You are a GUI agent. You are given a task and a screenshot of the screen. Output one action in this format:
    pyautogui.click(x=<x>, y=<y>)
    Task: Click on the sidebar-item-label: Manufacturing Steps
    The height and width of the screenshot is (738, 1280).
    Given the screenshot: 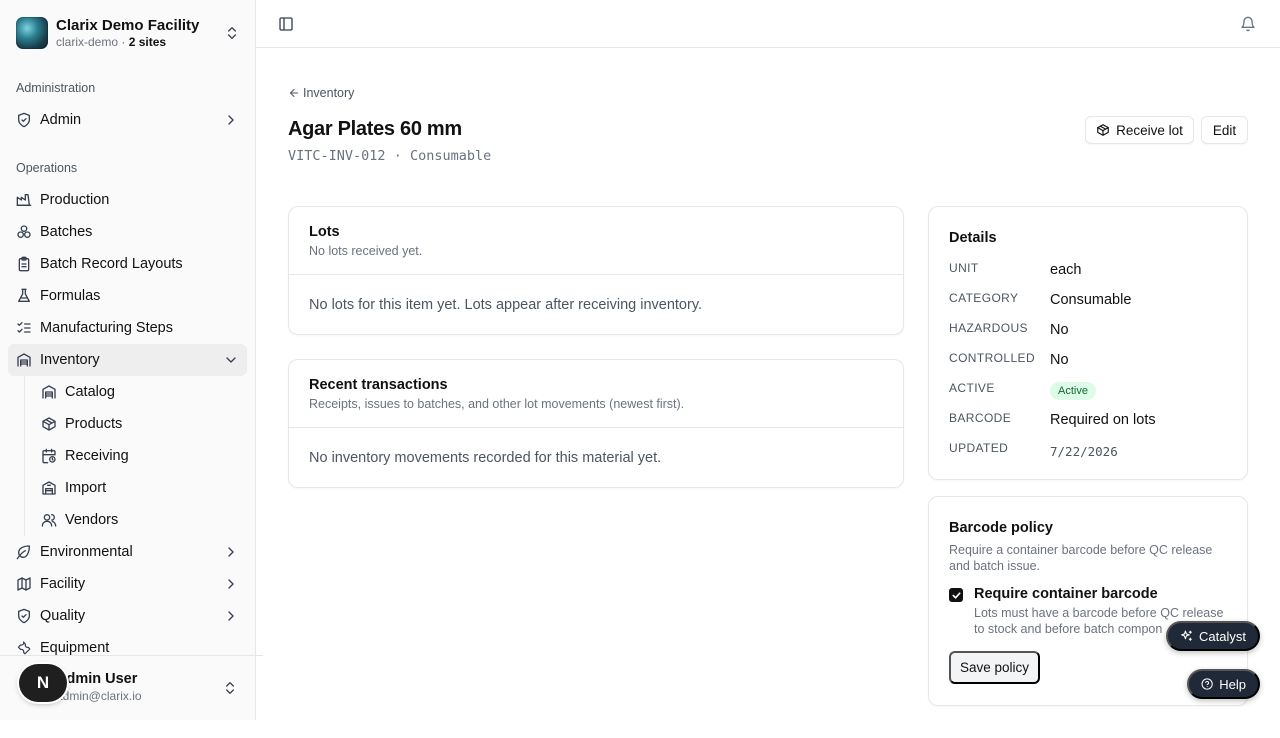 What is the action you would take?
    pyautogui.click(x=106, y=328)
    